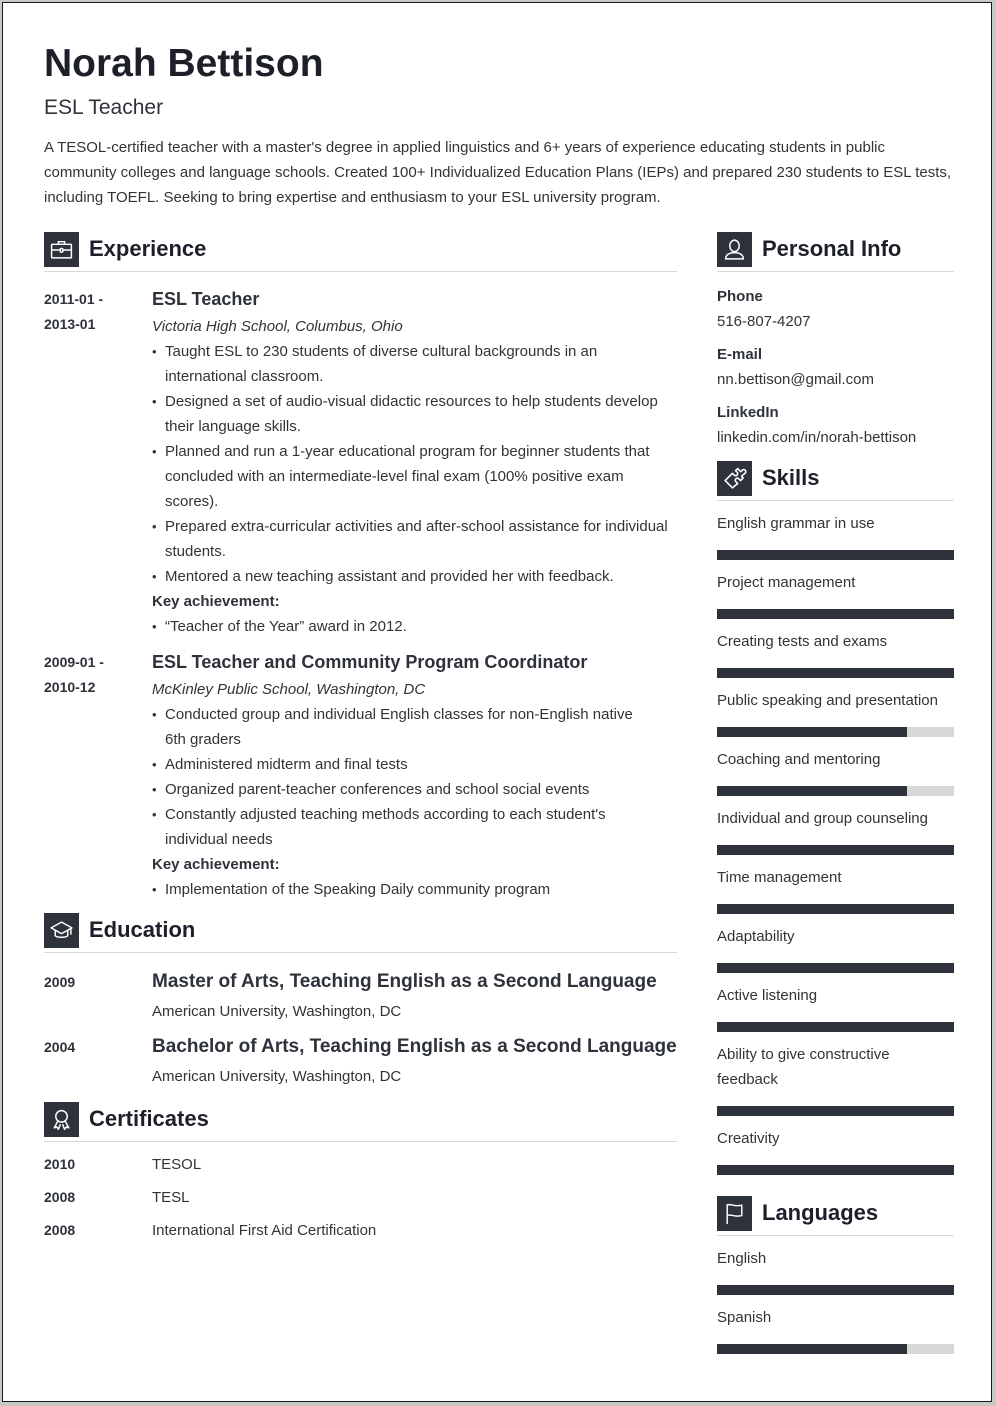  Describe the element at coordinates (748, 1138) in the screenshot. I see `skill-item-name: Creativity` at that location.